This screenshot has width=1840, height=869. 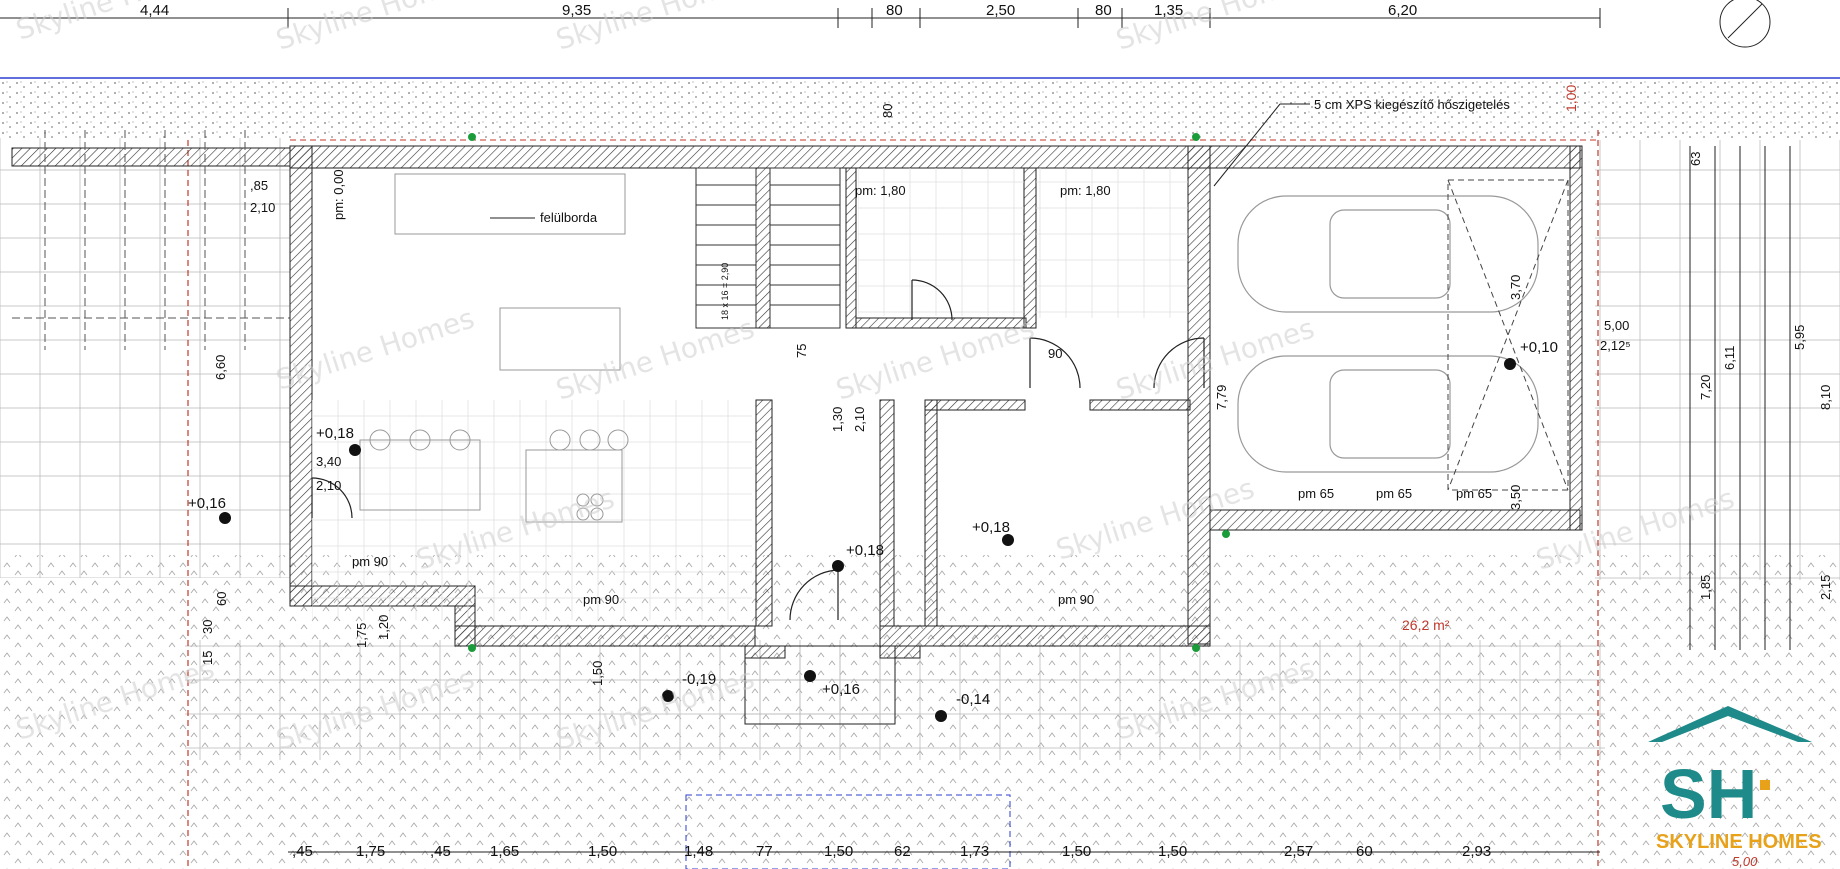 What do you see at coordinates (973, 699) in the screenshot?
I see `svg-text: -0,14` at bounding box center [973, 699].